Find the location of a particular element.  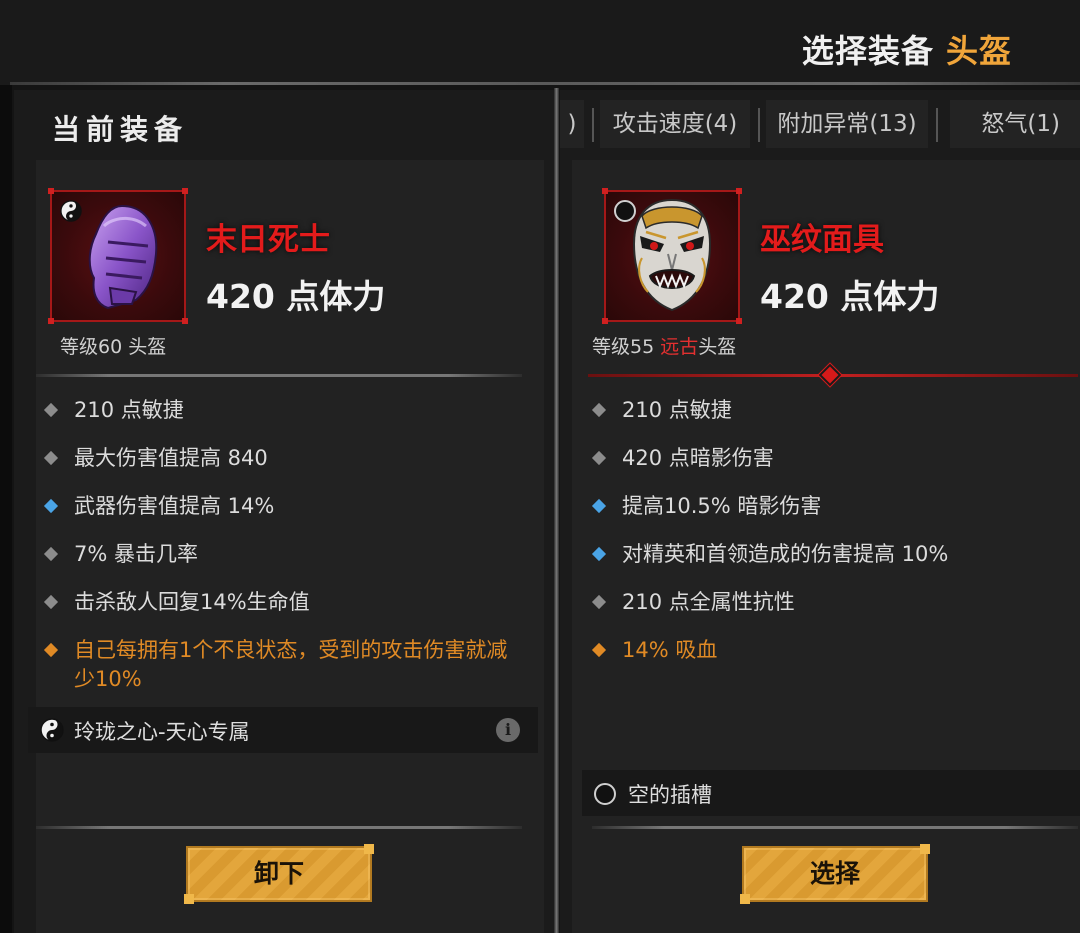

candidate-socket-row: 空的插槽 is located at coordinates (831, 793).